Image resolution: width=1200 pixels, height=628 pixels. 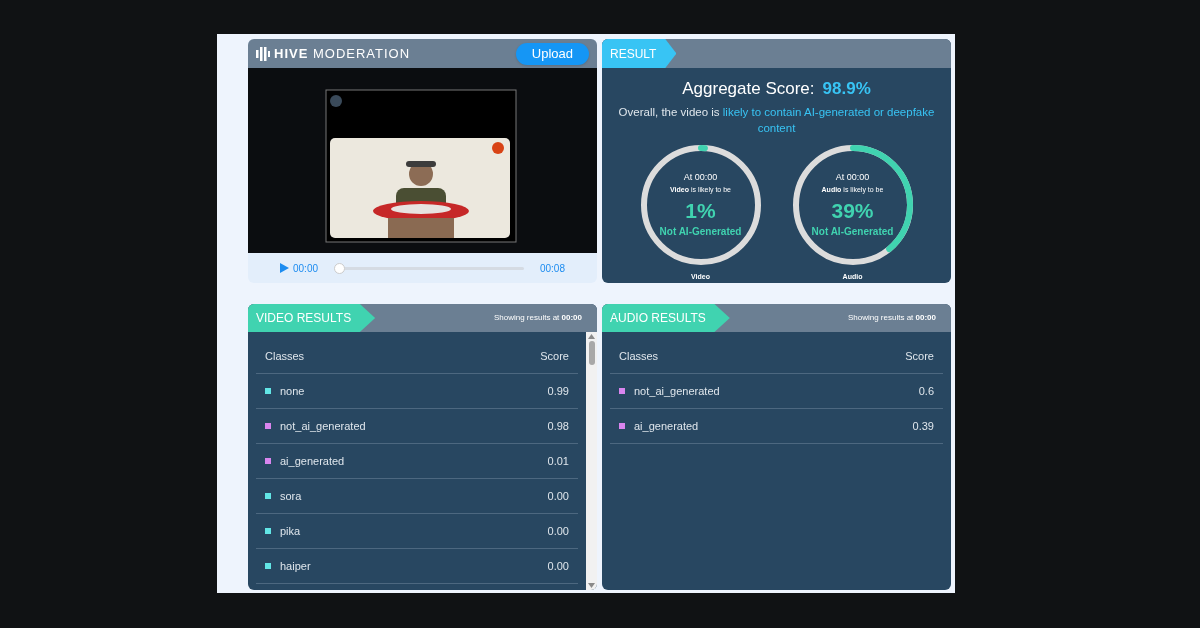 I want to click on logo-text: HIVE MODERATION, so click(x=342, y=53).